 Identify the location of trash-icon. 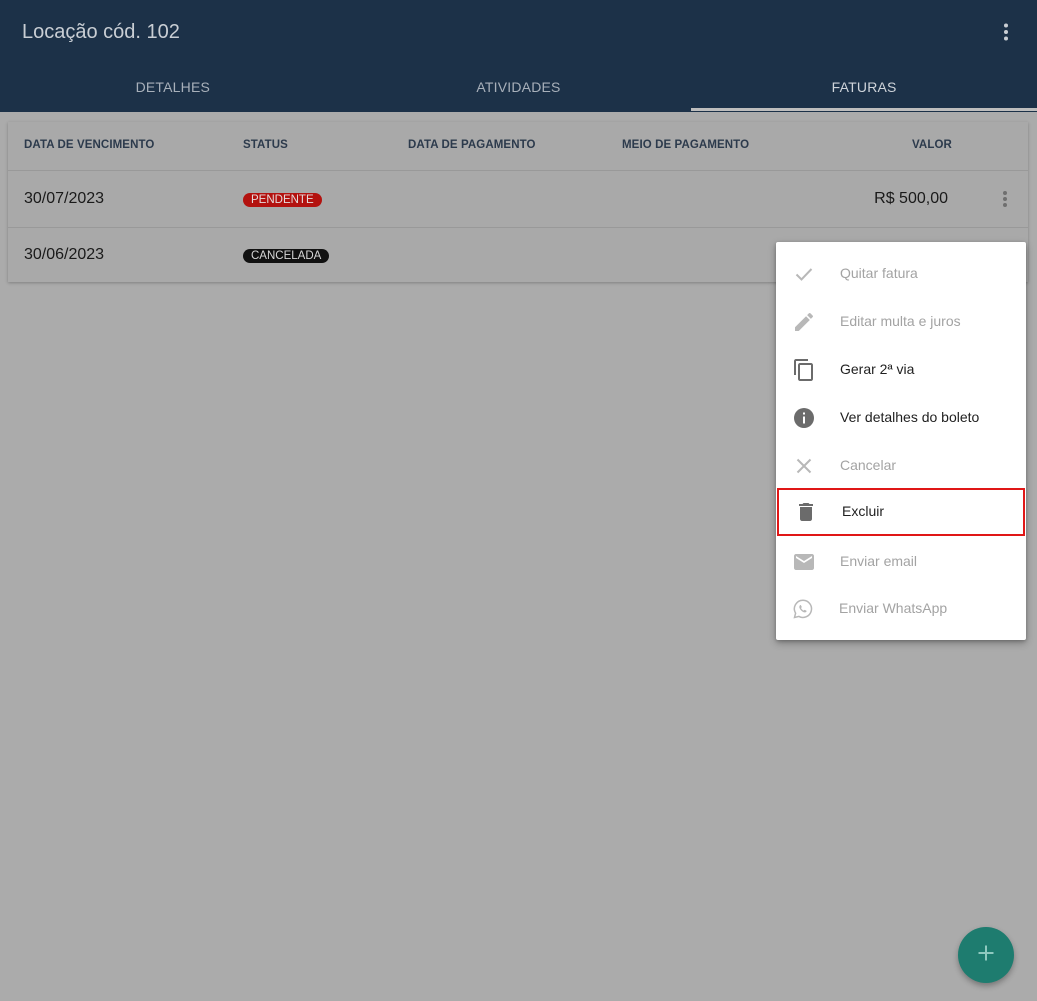
(806, 512).